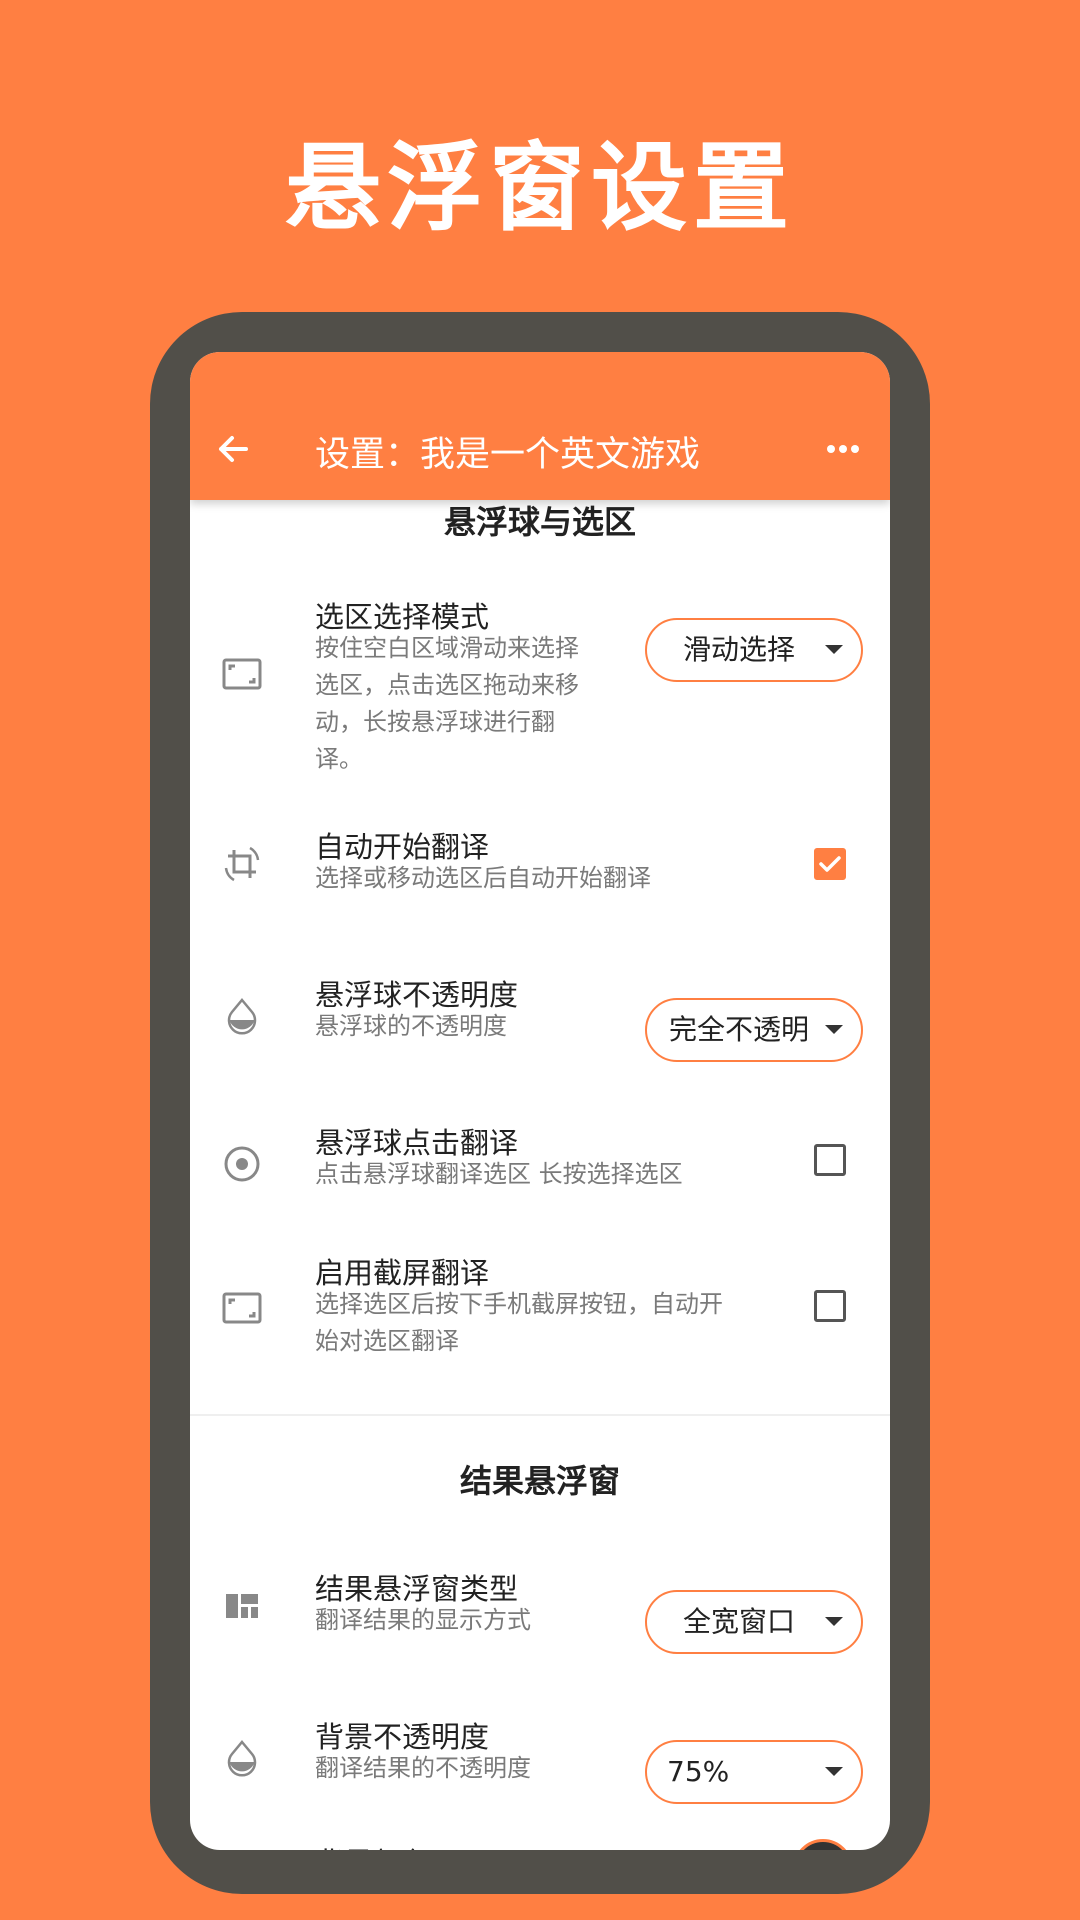 This screenshot has width=1080, height=1920. What do you see at coordinates (242, 1606) in the screenshot?
I see `dashboard-icon` at bounding box center [242, 1606].